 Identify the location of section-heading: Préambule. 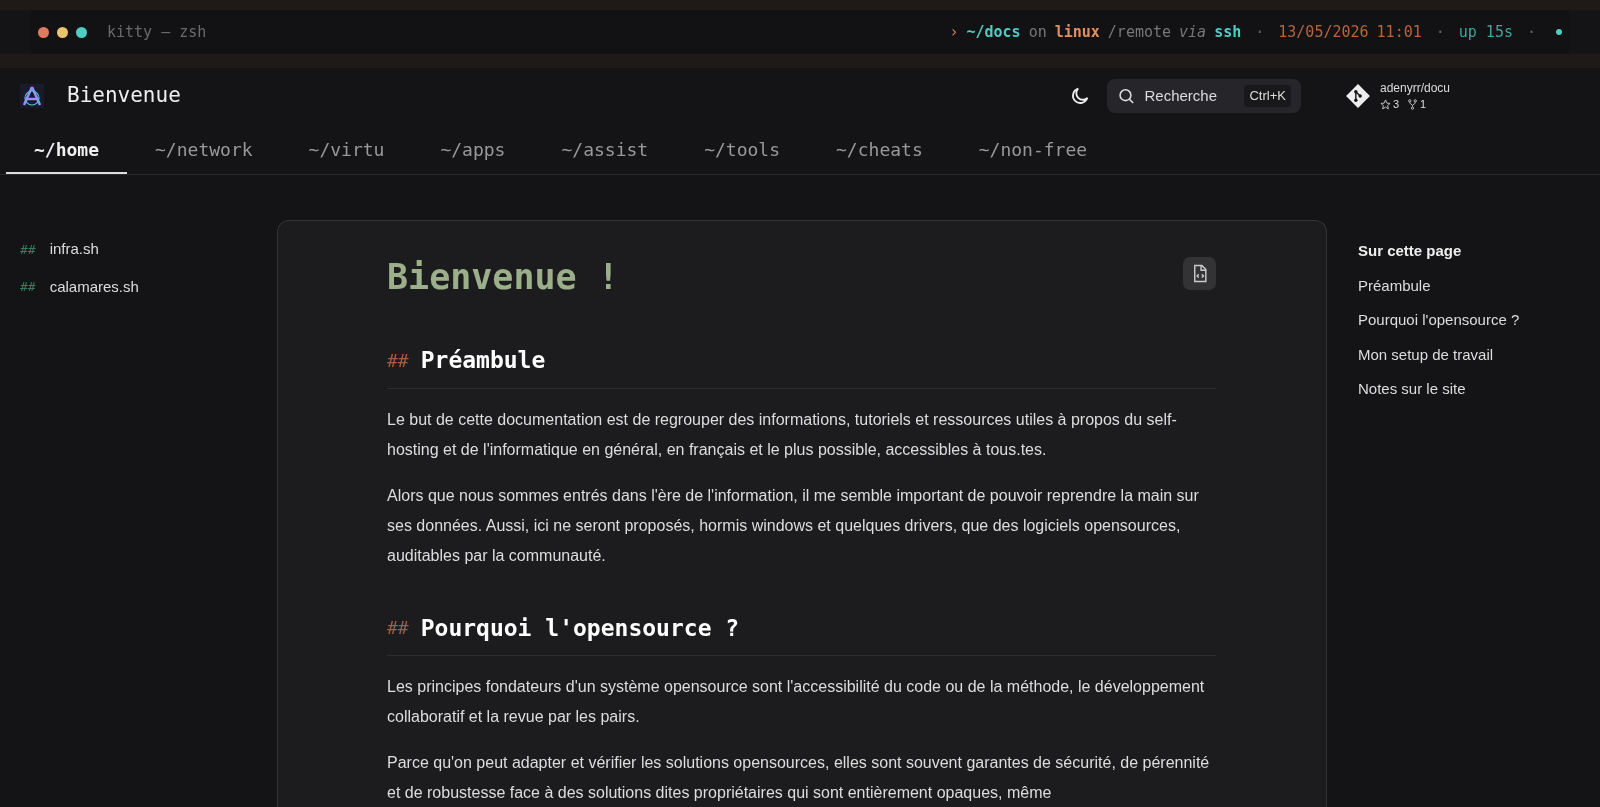
(483, 360).